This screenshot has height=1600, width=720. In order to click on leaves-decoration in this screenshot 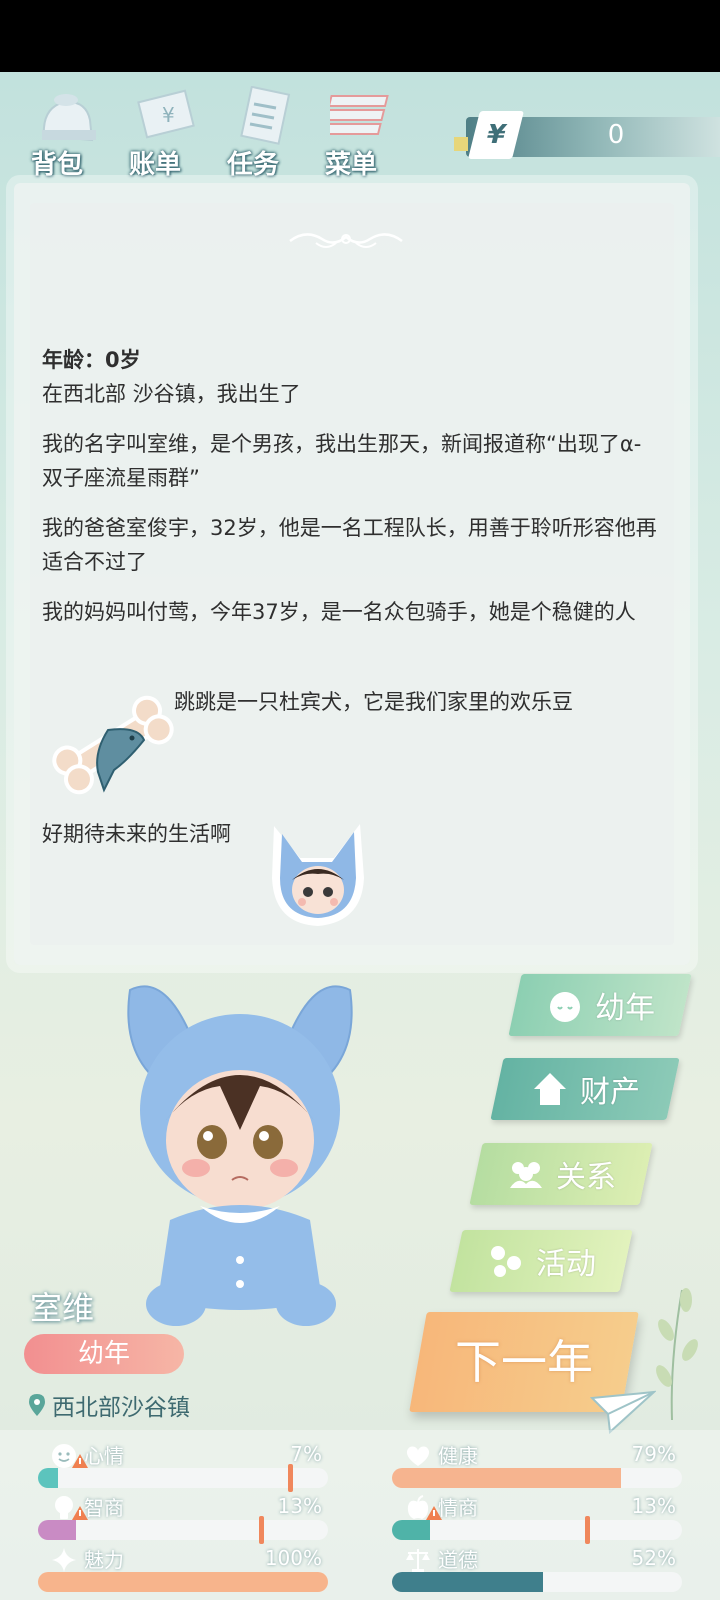, I will do `click(677, 1354)`.